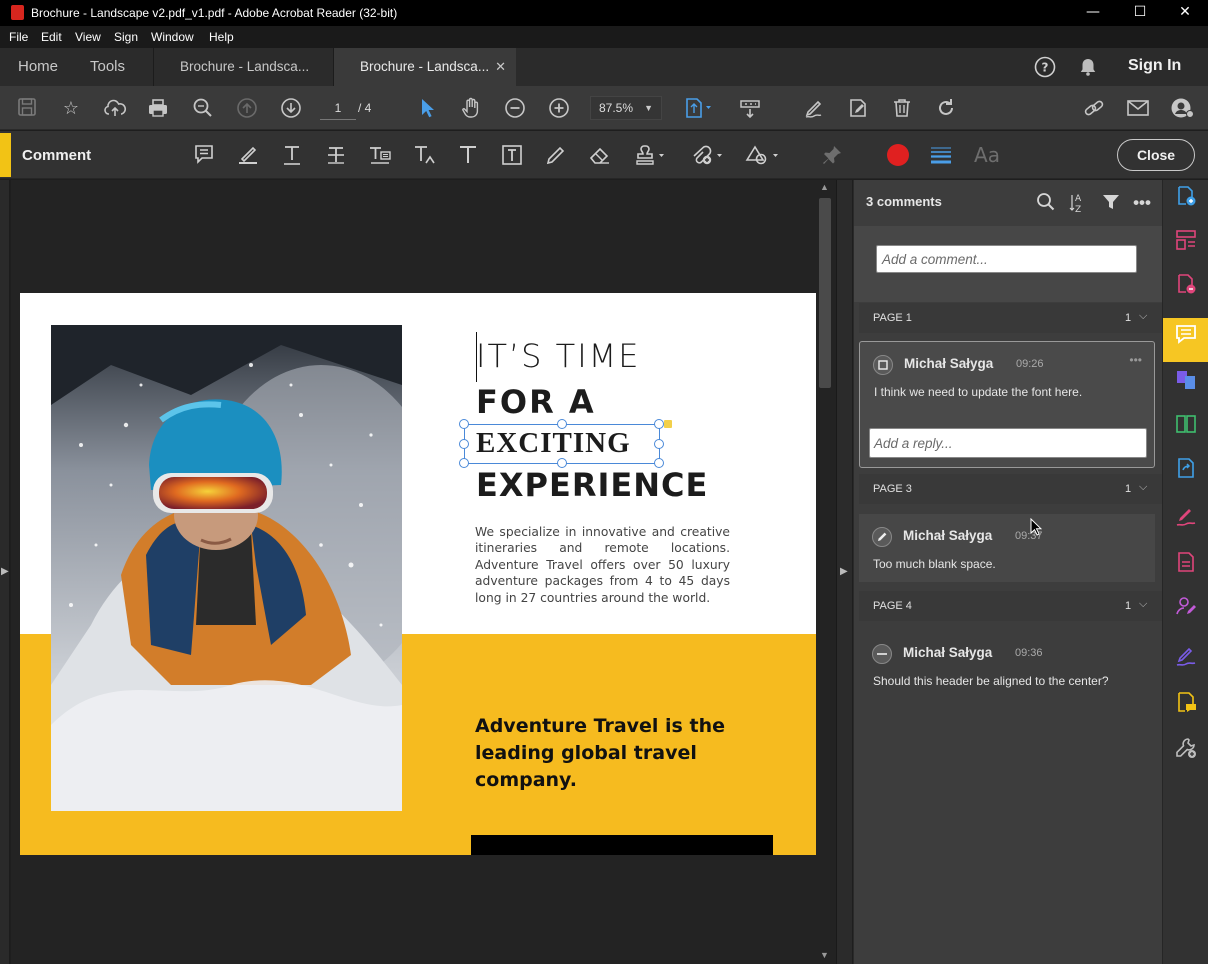 The width and height of the screenshot is (1208, 964). I want to click on search-icon, so click(1046, 203).